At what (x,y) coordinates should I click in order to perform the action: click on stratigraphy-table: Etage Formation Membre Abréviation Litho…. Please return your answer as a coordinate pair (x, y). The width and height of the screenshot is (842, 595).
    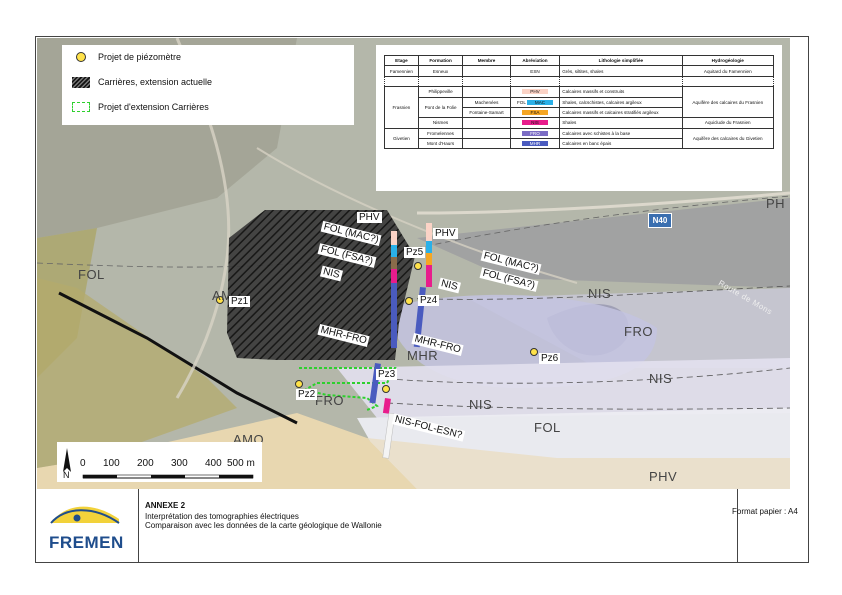
    Looking at the image, I should click on (579, 102).